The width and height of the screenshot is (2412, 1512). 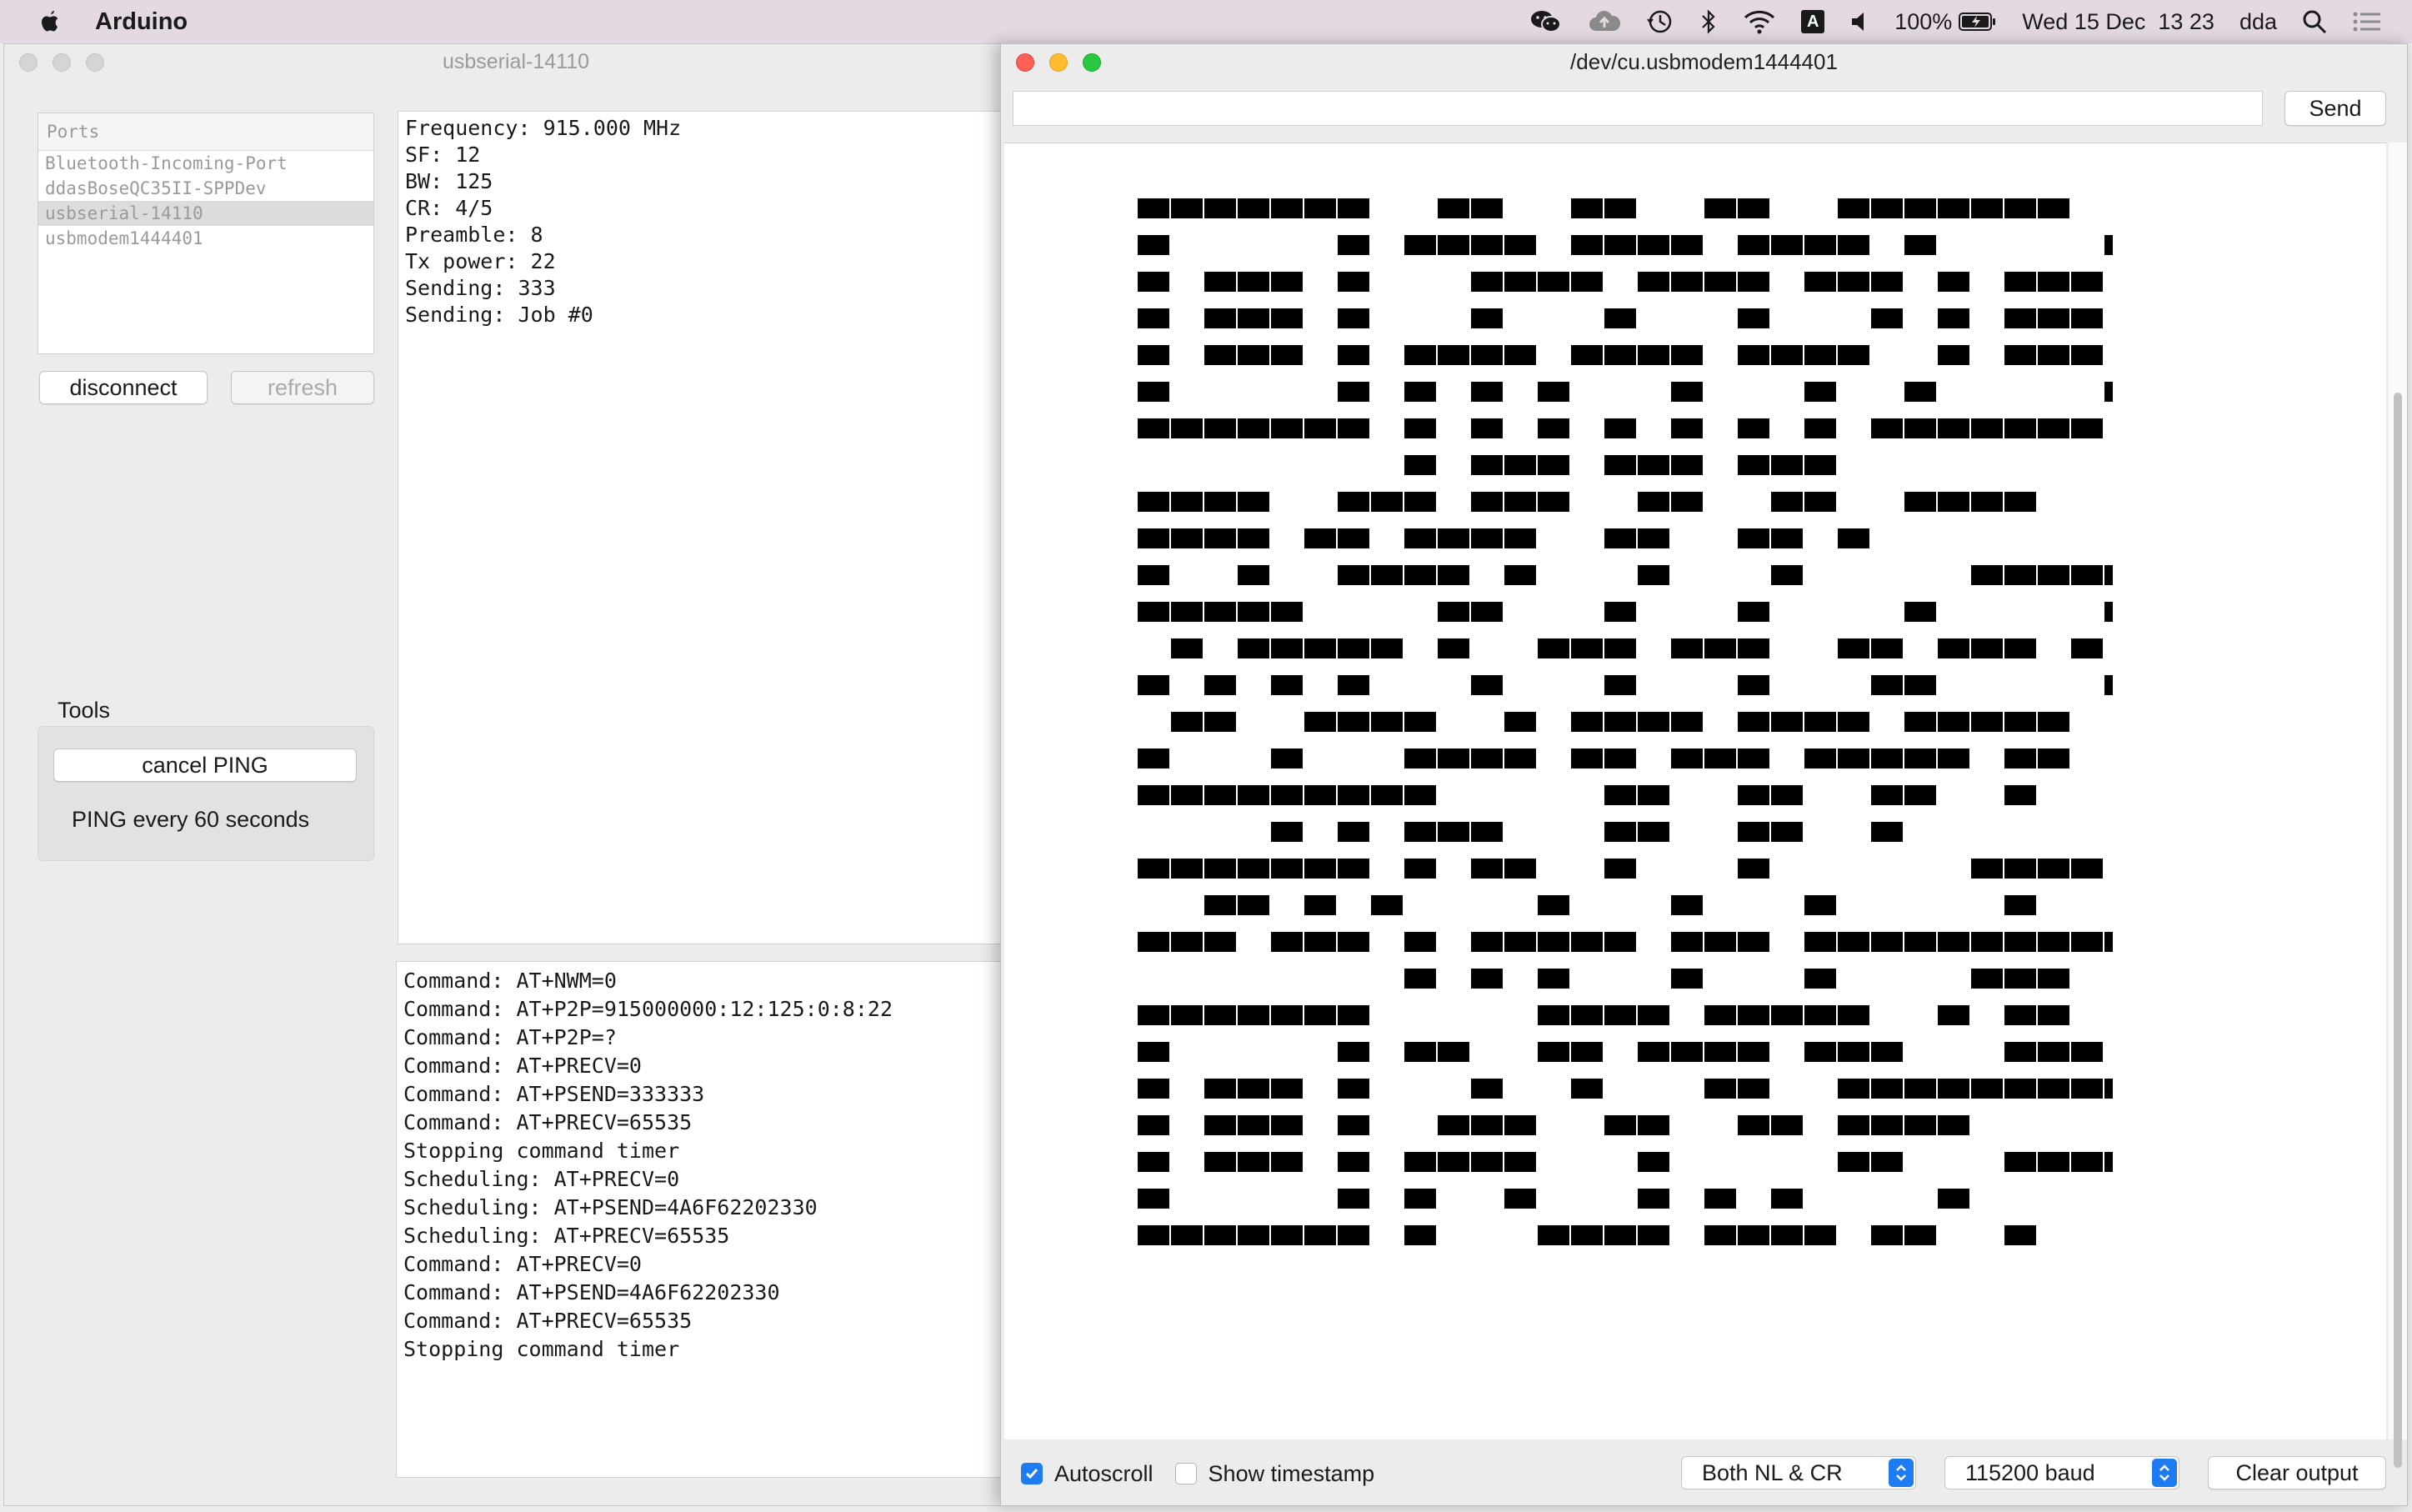 I want to click on serial-output-scrollbar, so click(x=2398, y=806).